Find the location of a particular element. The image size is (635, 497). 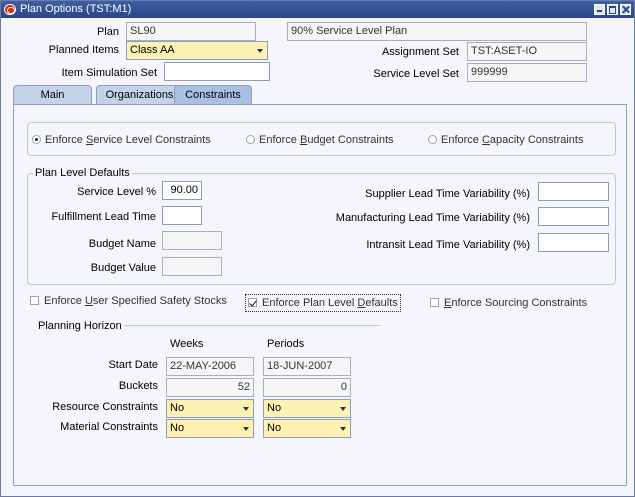

periods-material-constraints-dropdown: No is located at coordinates (307, 428).